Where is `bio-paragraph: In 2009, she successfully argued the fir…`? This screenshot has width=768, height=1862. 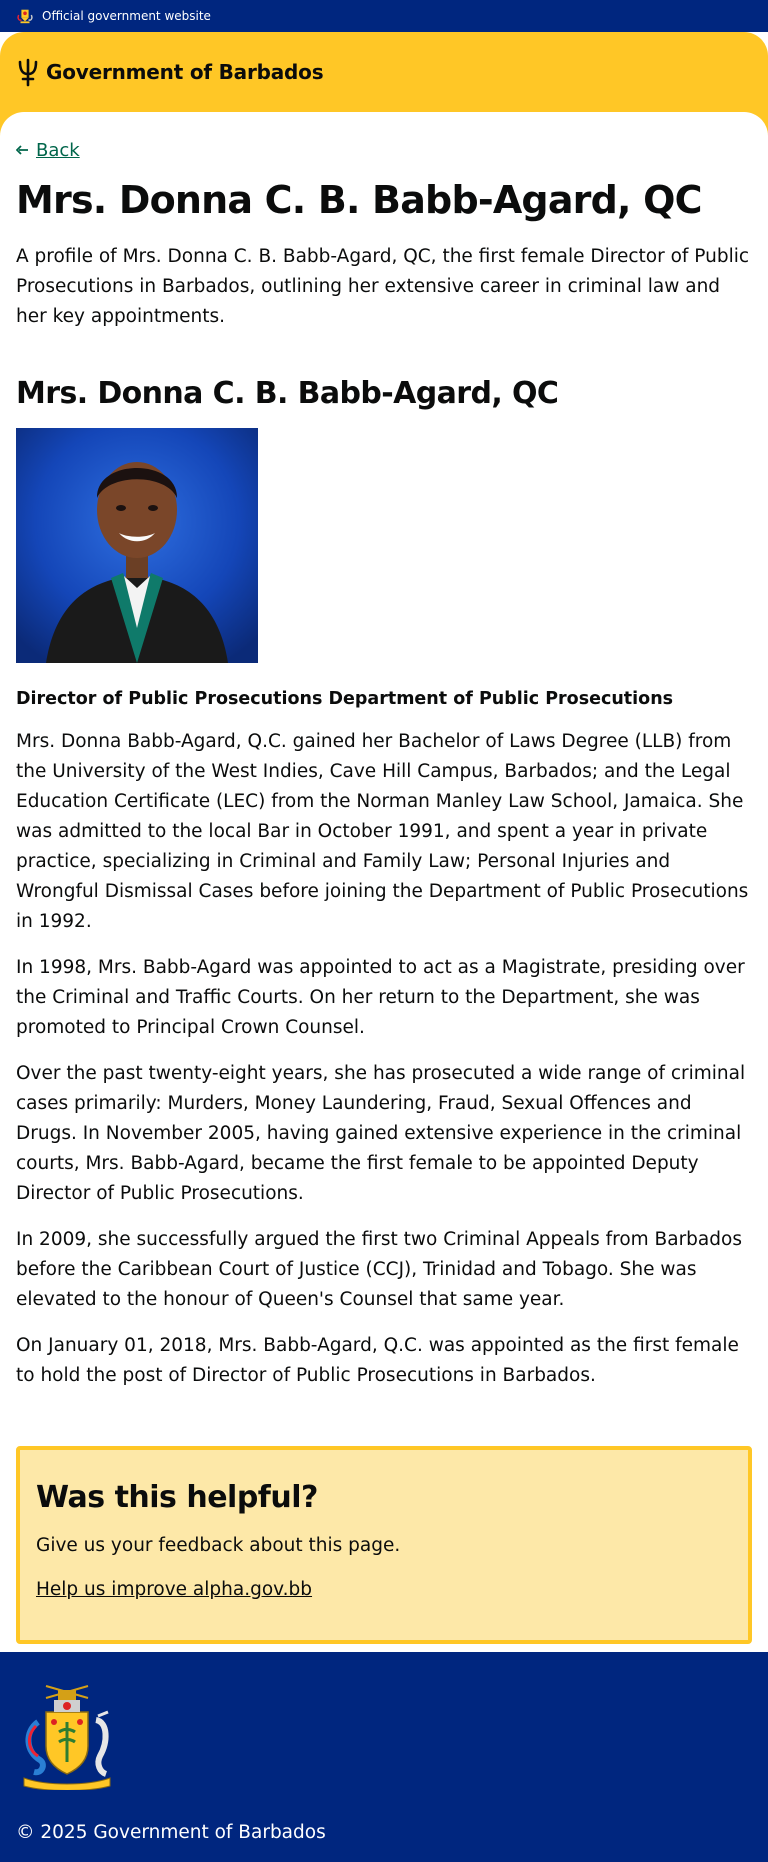 bio-paragraph: In 2009, she successfully argued the fir… is located at coordinates (379, 1269).